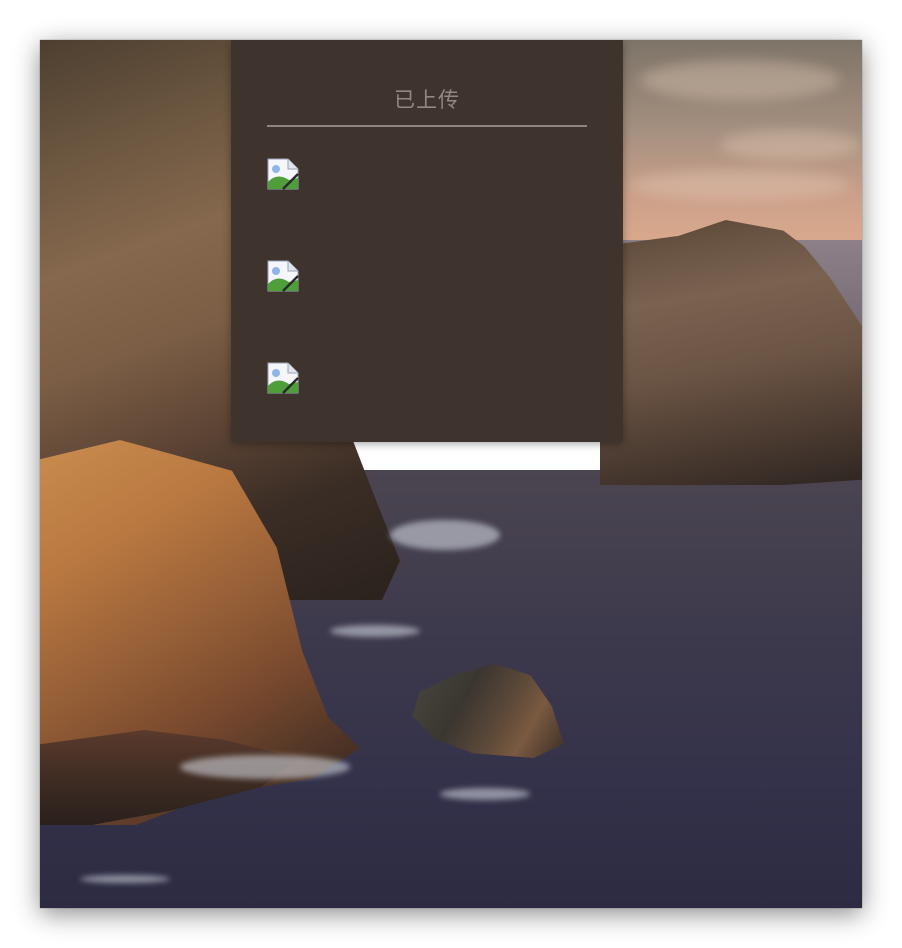 Image resolution: width=902 pixels, height=948 pixels. I want to click on panel-title: 已上传, so click(427, 100).